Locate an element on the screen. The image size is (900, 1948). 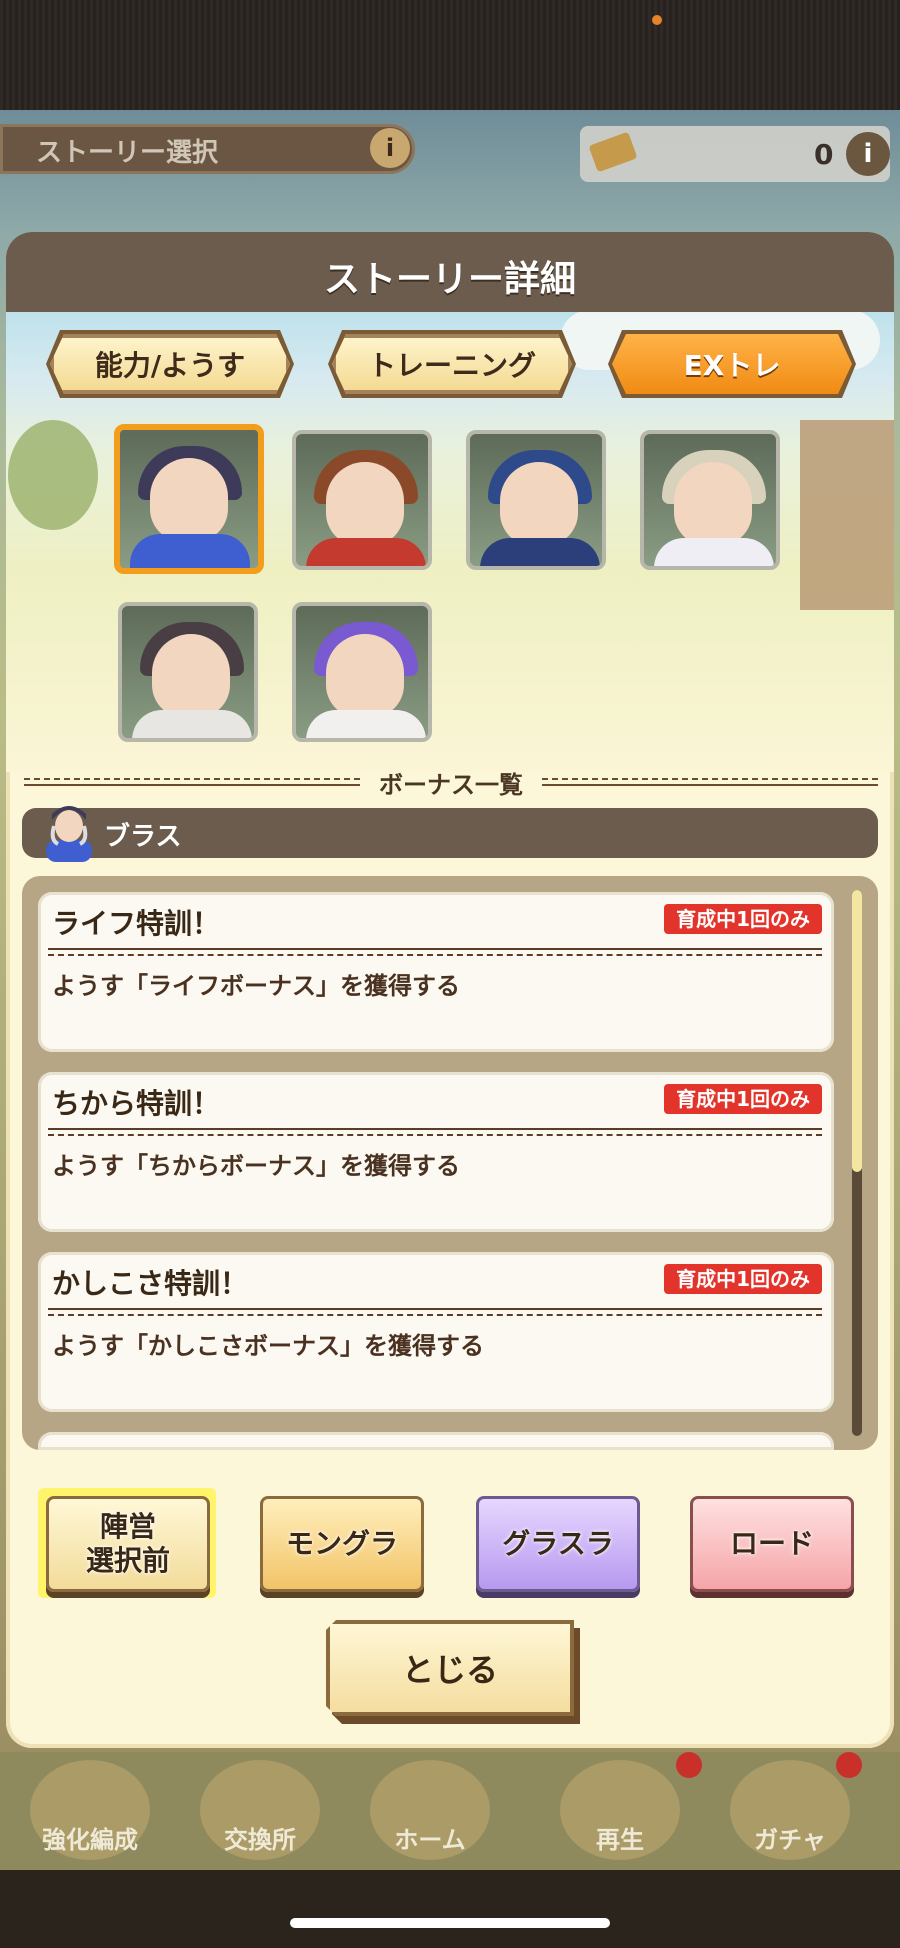
gurasura-button: グラスラ is located at coordinates (558, 1544).